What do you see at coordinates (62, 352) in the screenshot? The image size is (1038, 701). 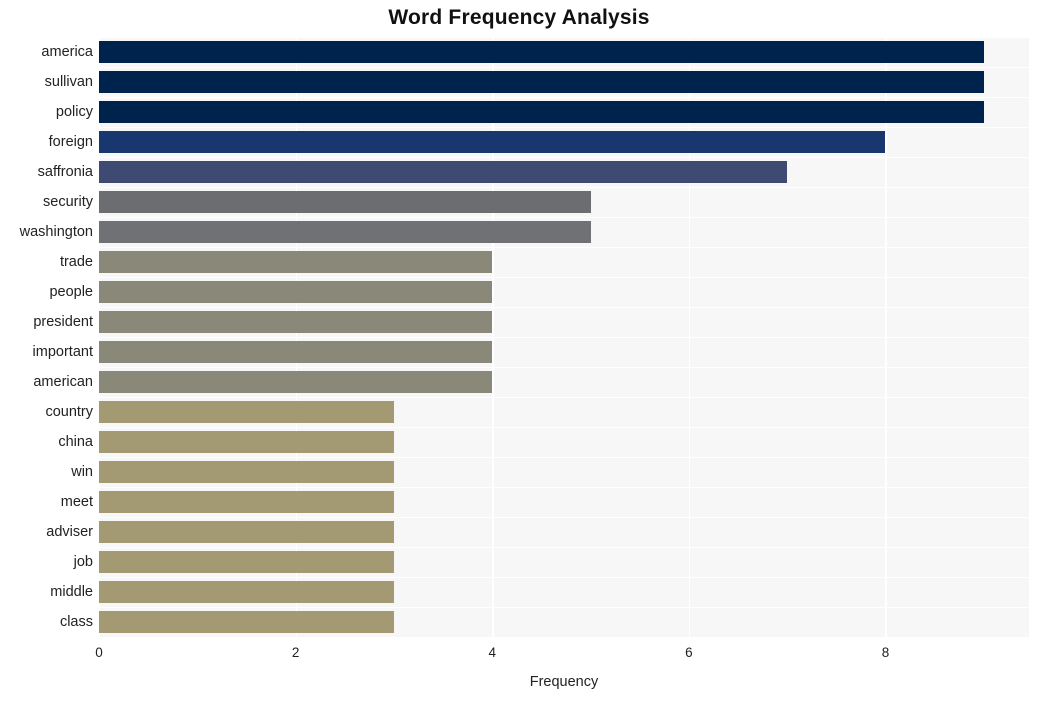 I see `y-axis-tick-label: important` at bounding box center [62, 352].